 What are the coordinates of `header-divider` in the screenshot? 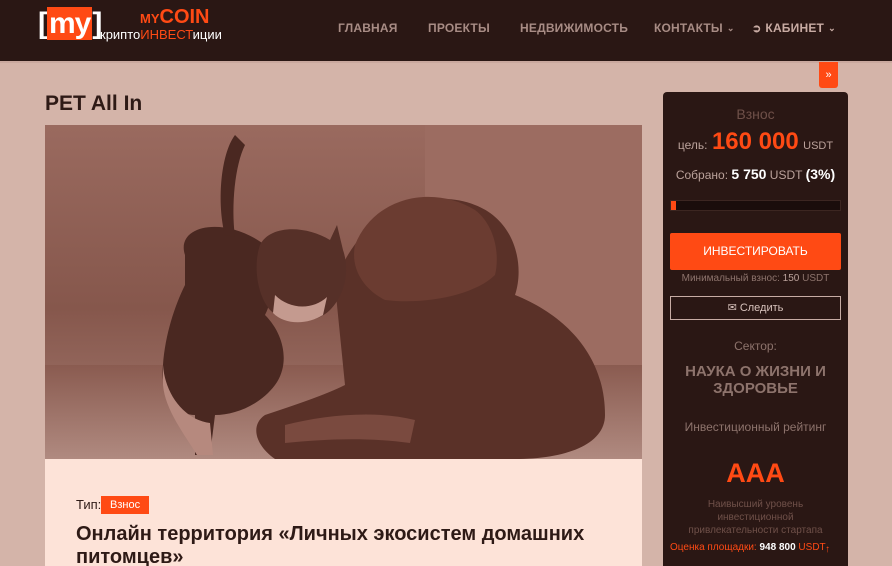 It's located at (446, 62).